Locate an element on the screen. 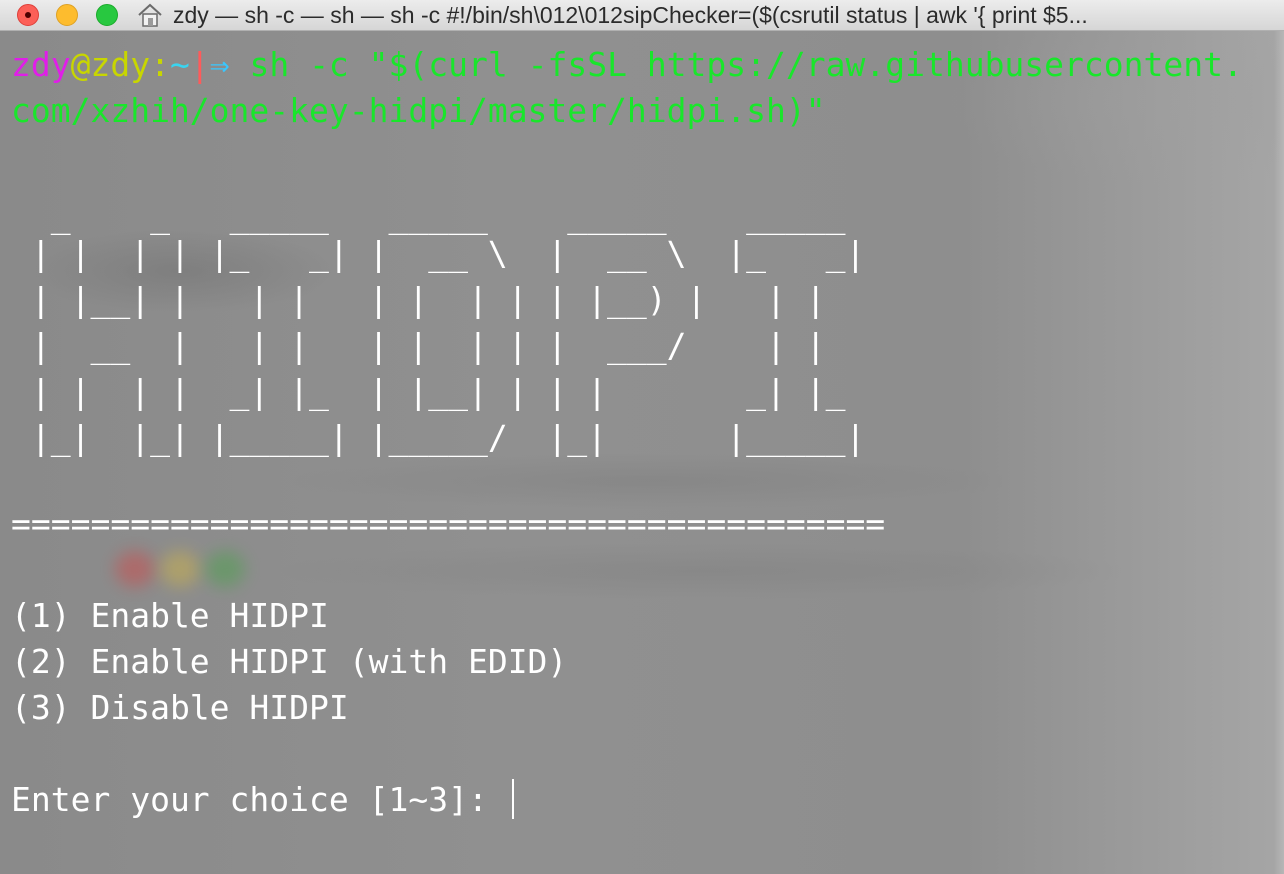  text-cursor is located at coordinates (512, 799).